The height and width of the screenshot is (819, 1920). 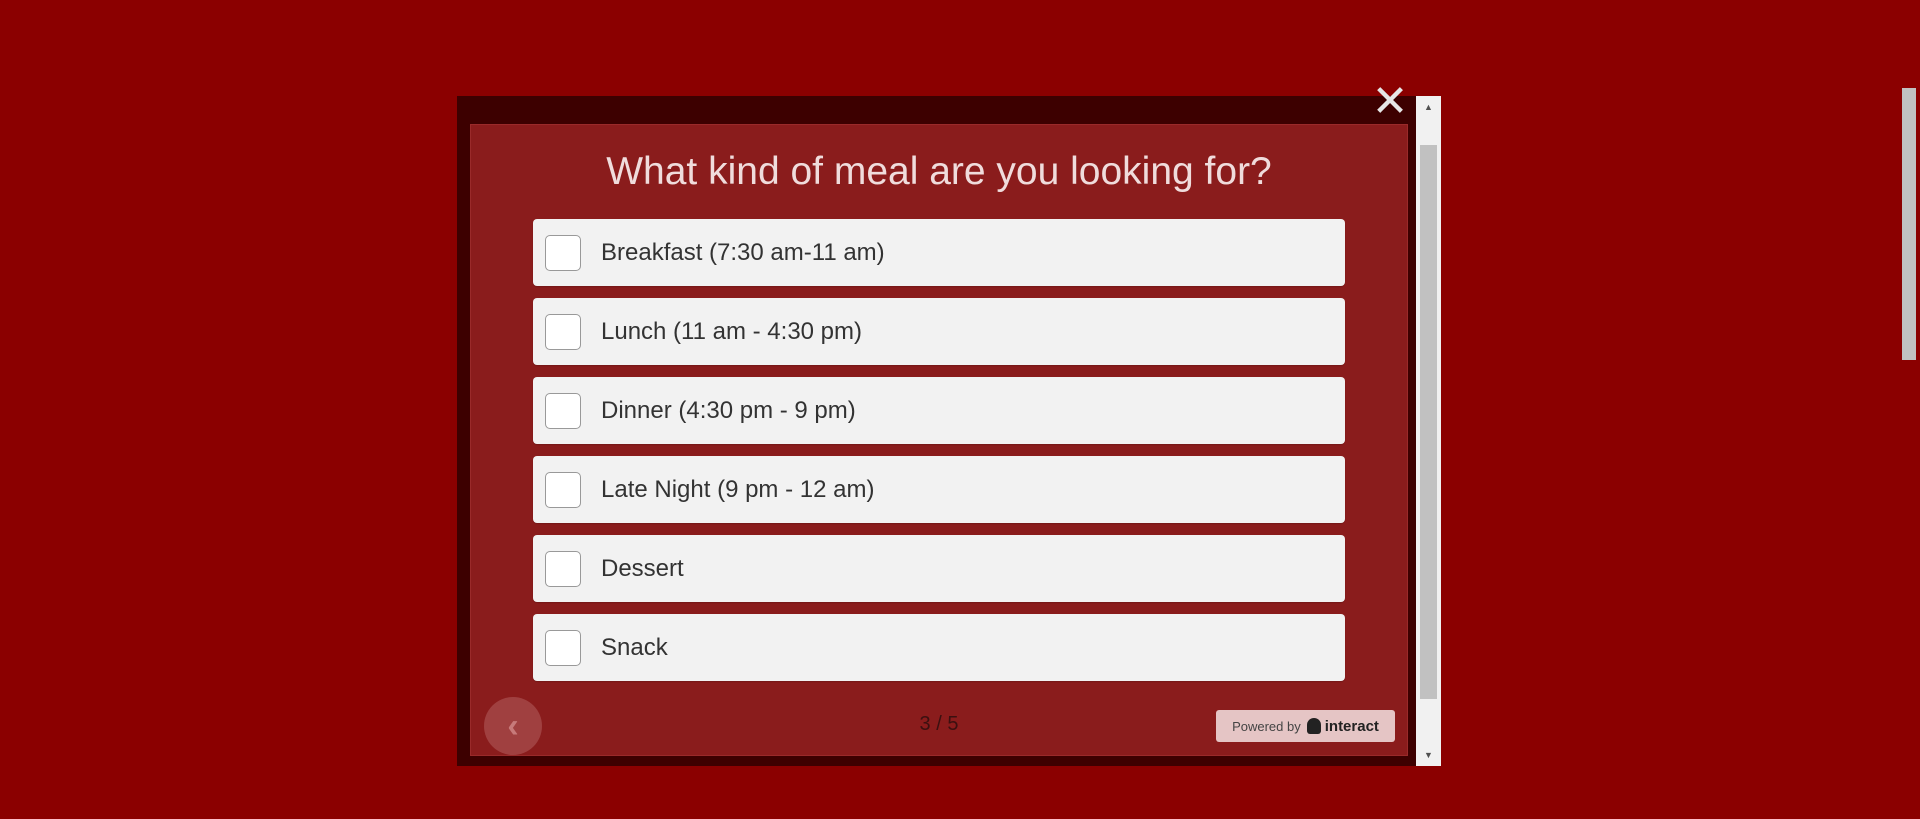 I want to click on answer-option-lunch: Lunch (11 am - 4:30 pm), so click(x=939, y=331).